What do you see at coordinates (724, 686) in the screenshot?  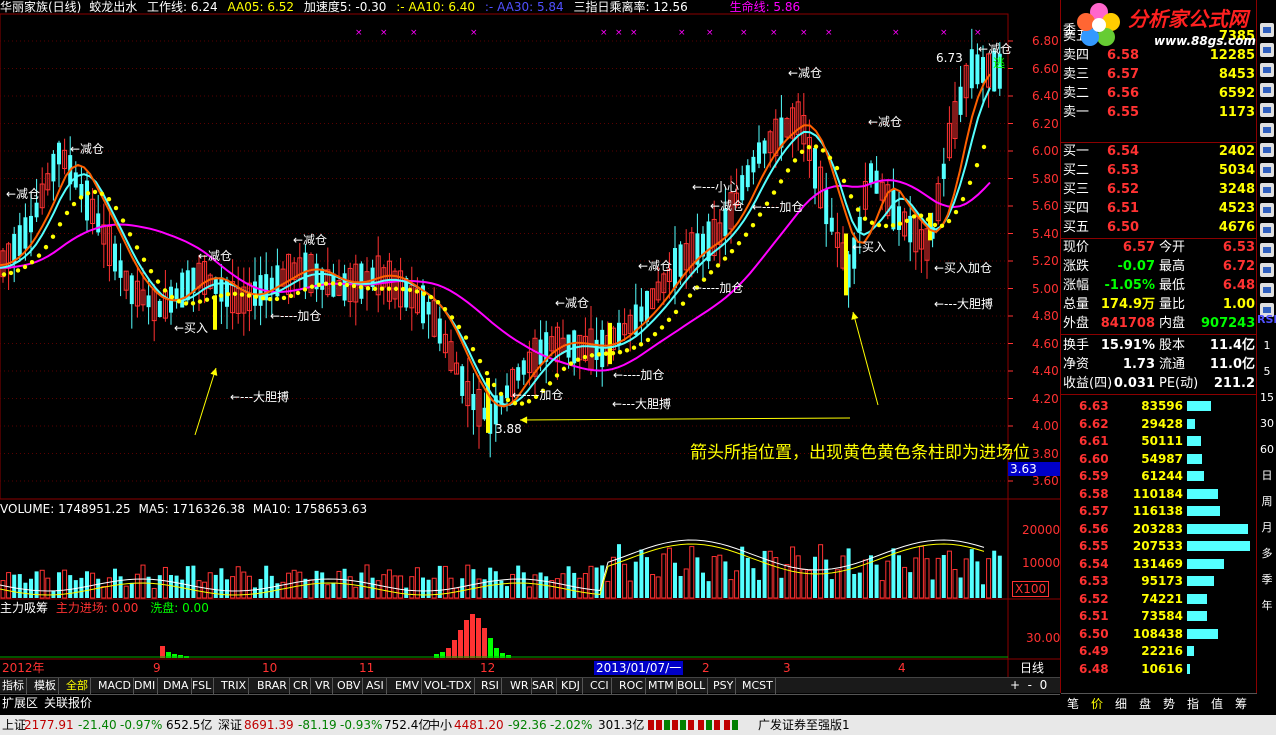 I see `toolbar-item-psy: PSY` at bounding box center [724, 686].